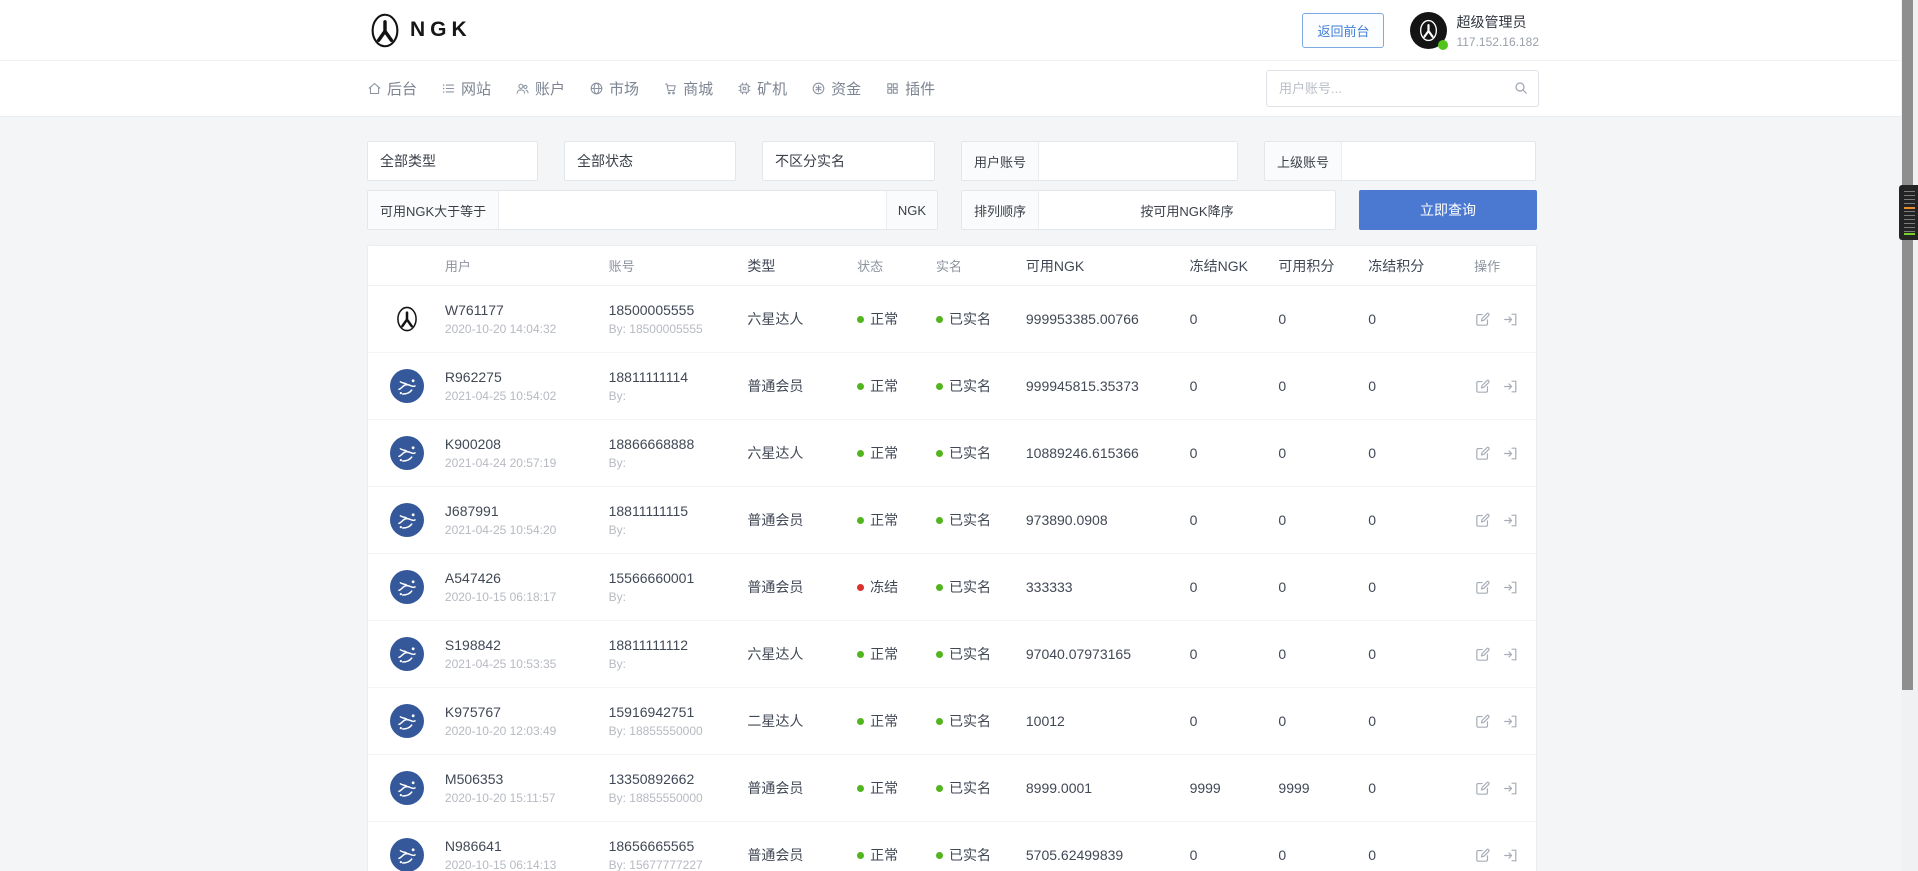 This screenshot has width=1918, height=871. I want to click on user-account-filter: 用户账号, so click(1099, 161).